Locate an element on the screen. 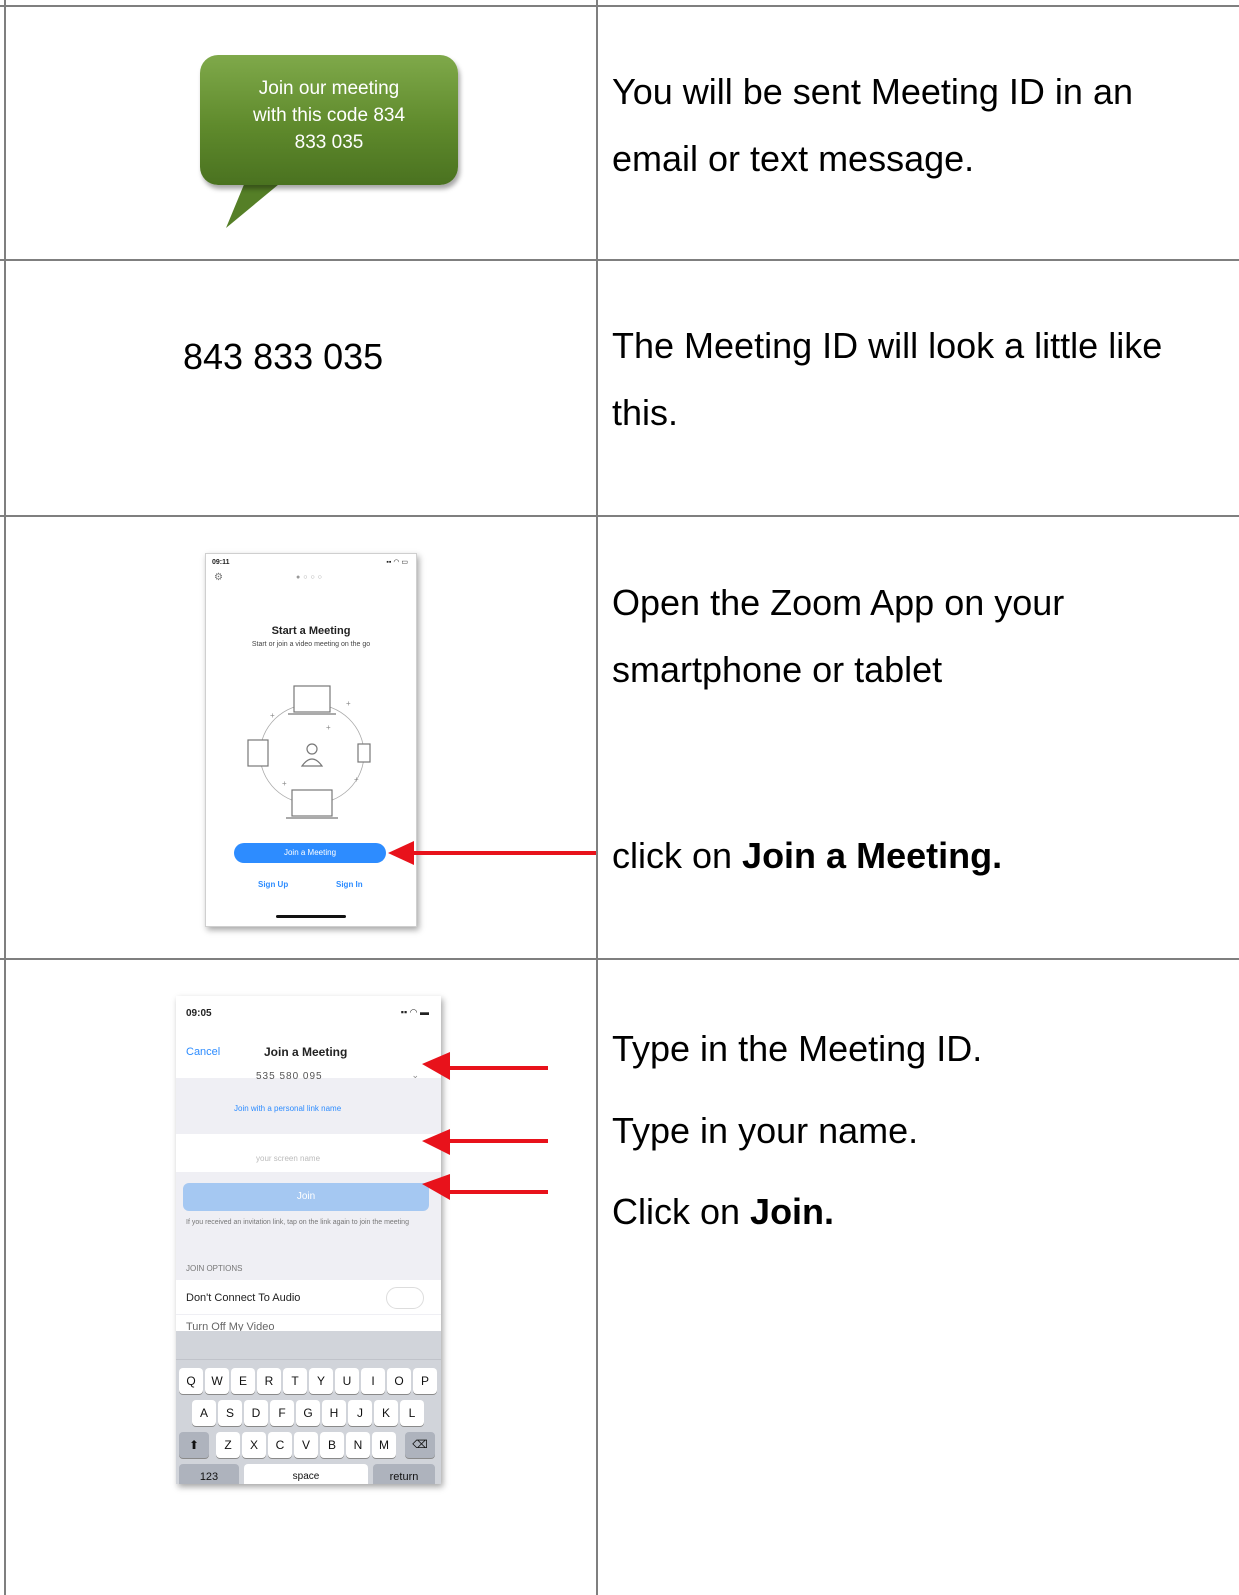 The height and width of the screenshot is (1595, 1239). suggestion-bar is located at coordinates (308, 1347).